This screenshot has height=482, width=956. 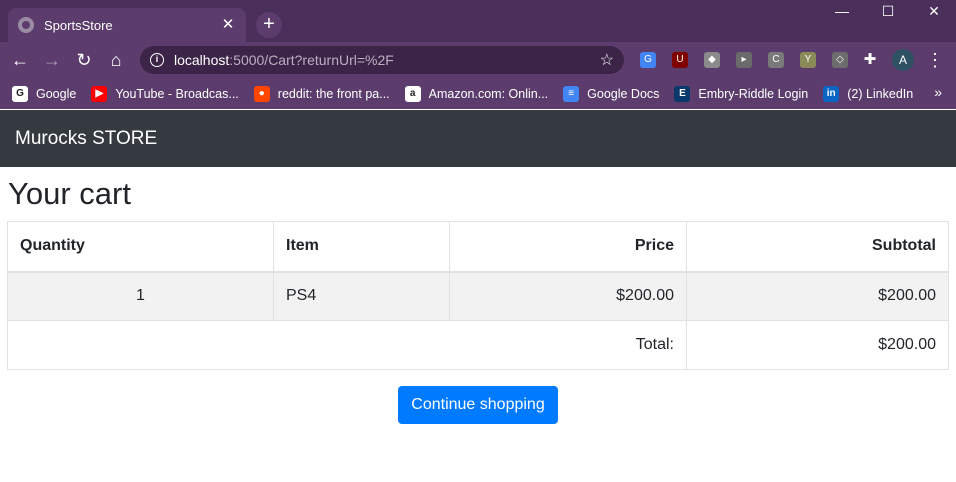 What do you see at coordinates (56, 93) in the screenshot?
I see `bookmark-label: Google` at bounding box center [56, 93].